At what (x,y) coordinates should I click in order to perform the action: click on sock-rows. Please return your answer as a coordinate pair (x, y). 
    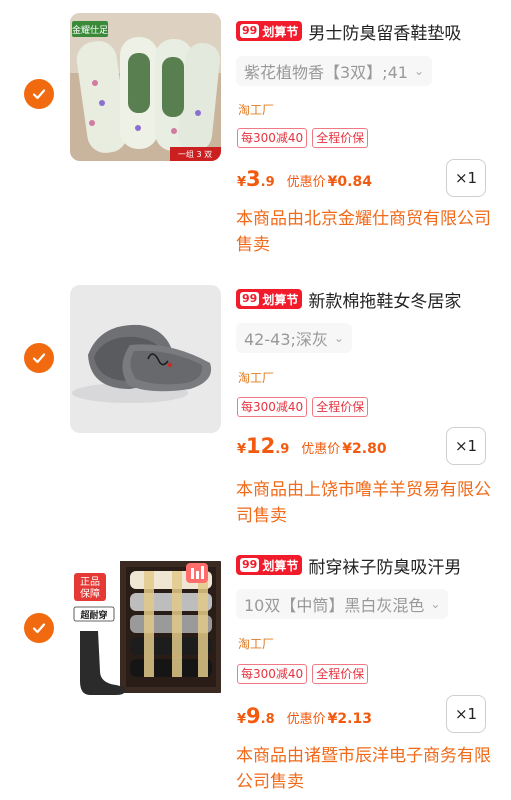
    Looking at the image, I should click on (171, 624).